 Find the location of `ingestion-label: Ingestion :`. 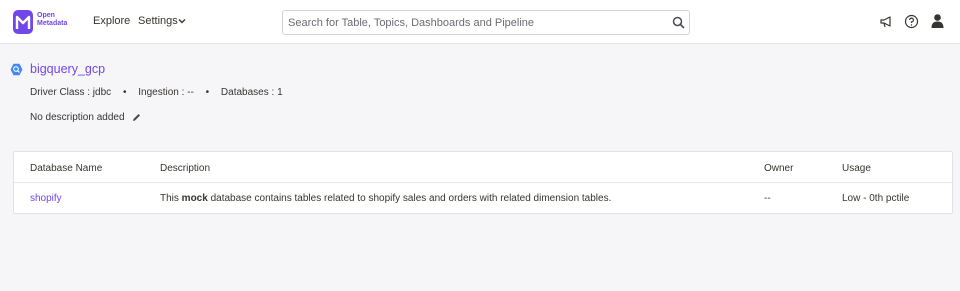

ingestion-label: Ingestion : is located at coordinates (161, 92).